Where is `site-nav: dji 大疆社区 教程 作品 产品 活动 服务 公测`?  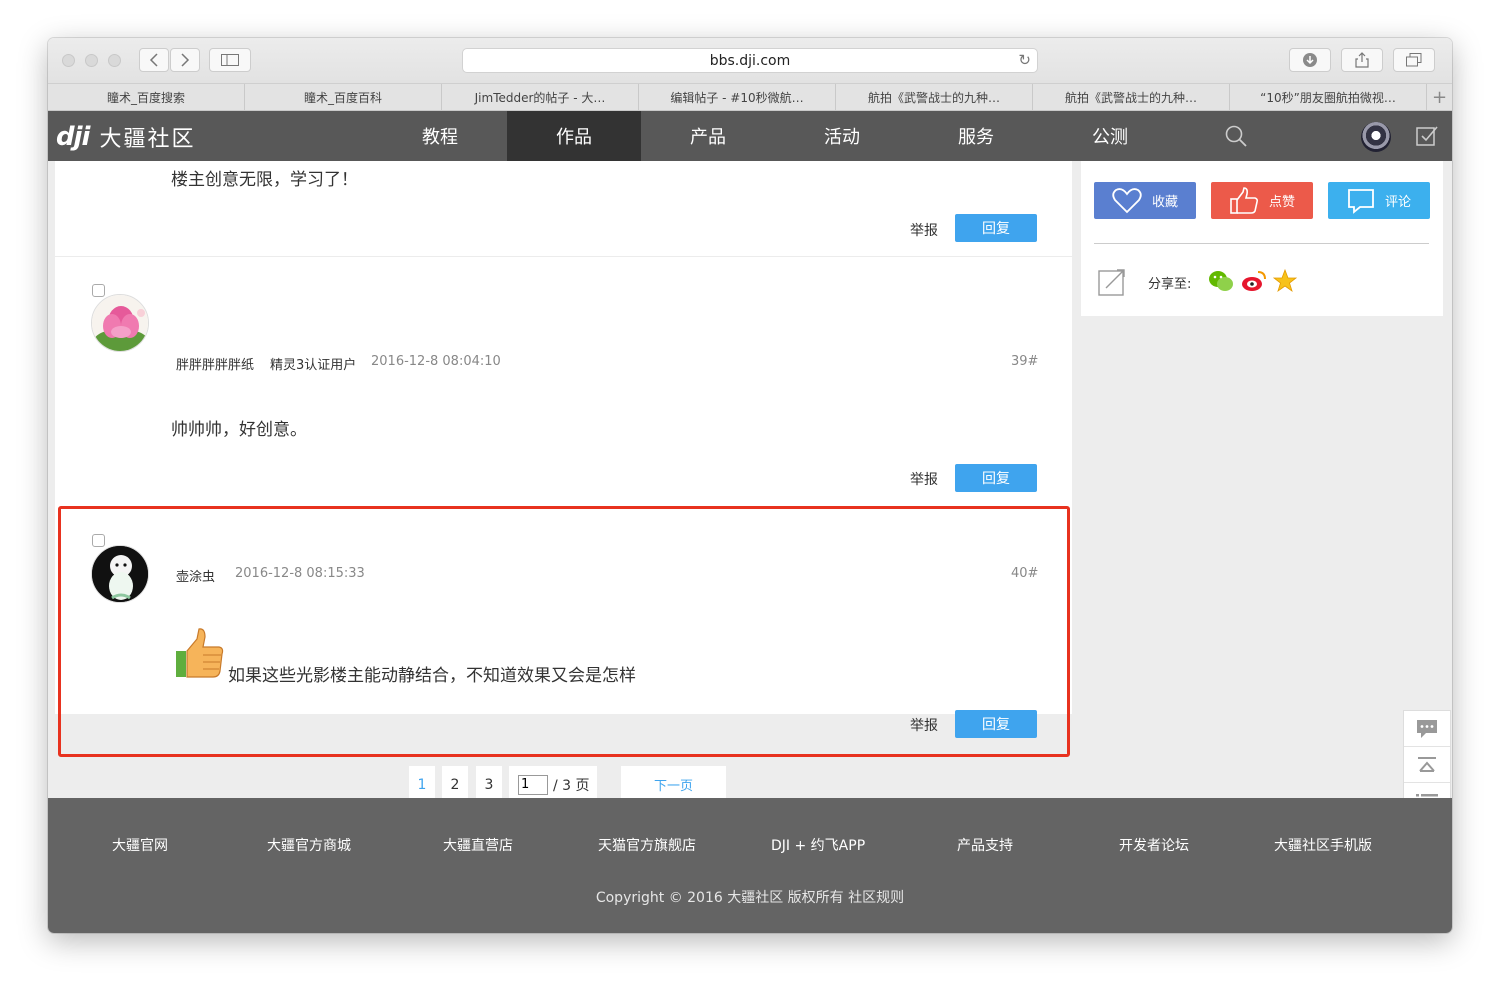
site-nav: dji 大疆社区 教程 作品 产品 活动 服务 公测 is located at coordinates (750, 136).